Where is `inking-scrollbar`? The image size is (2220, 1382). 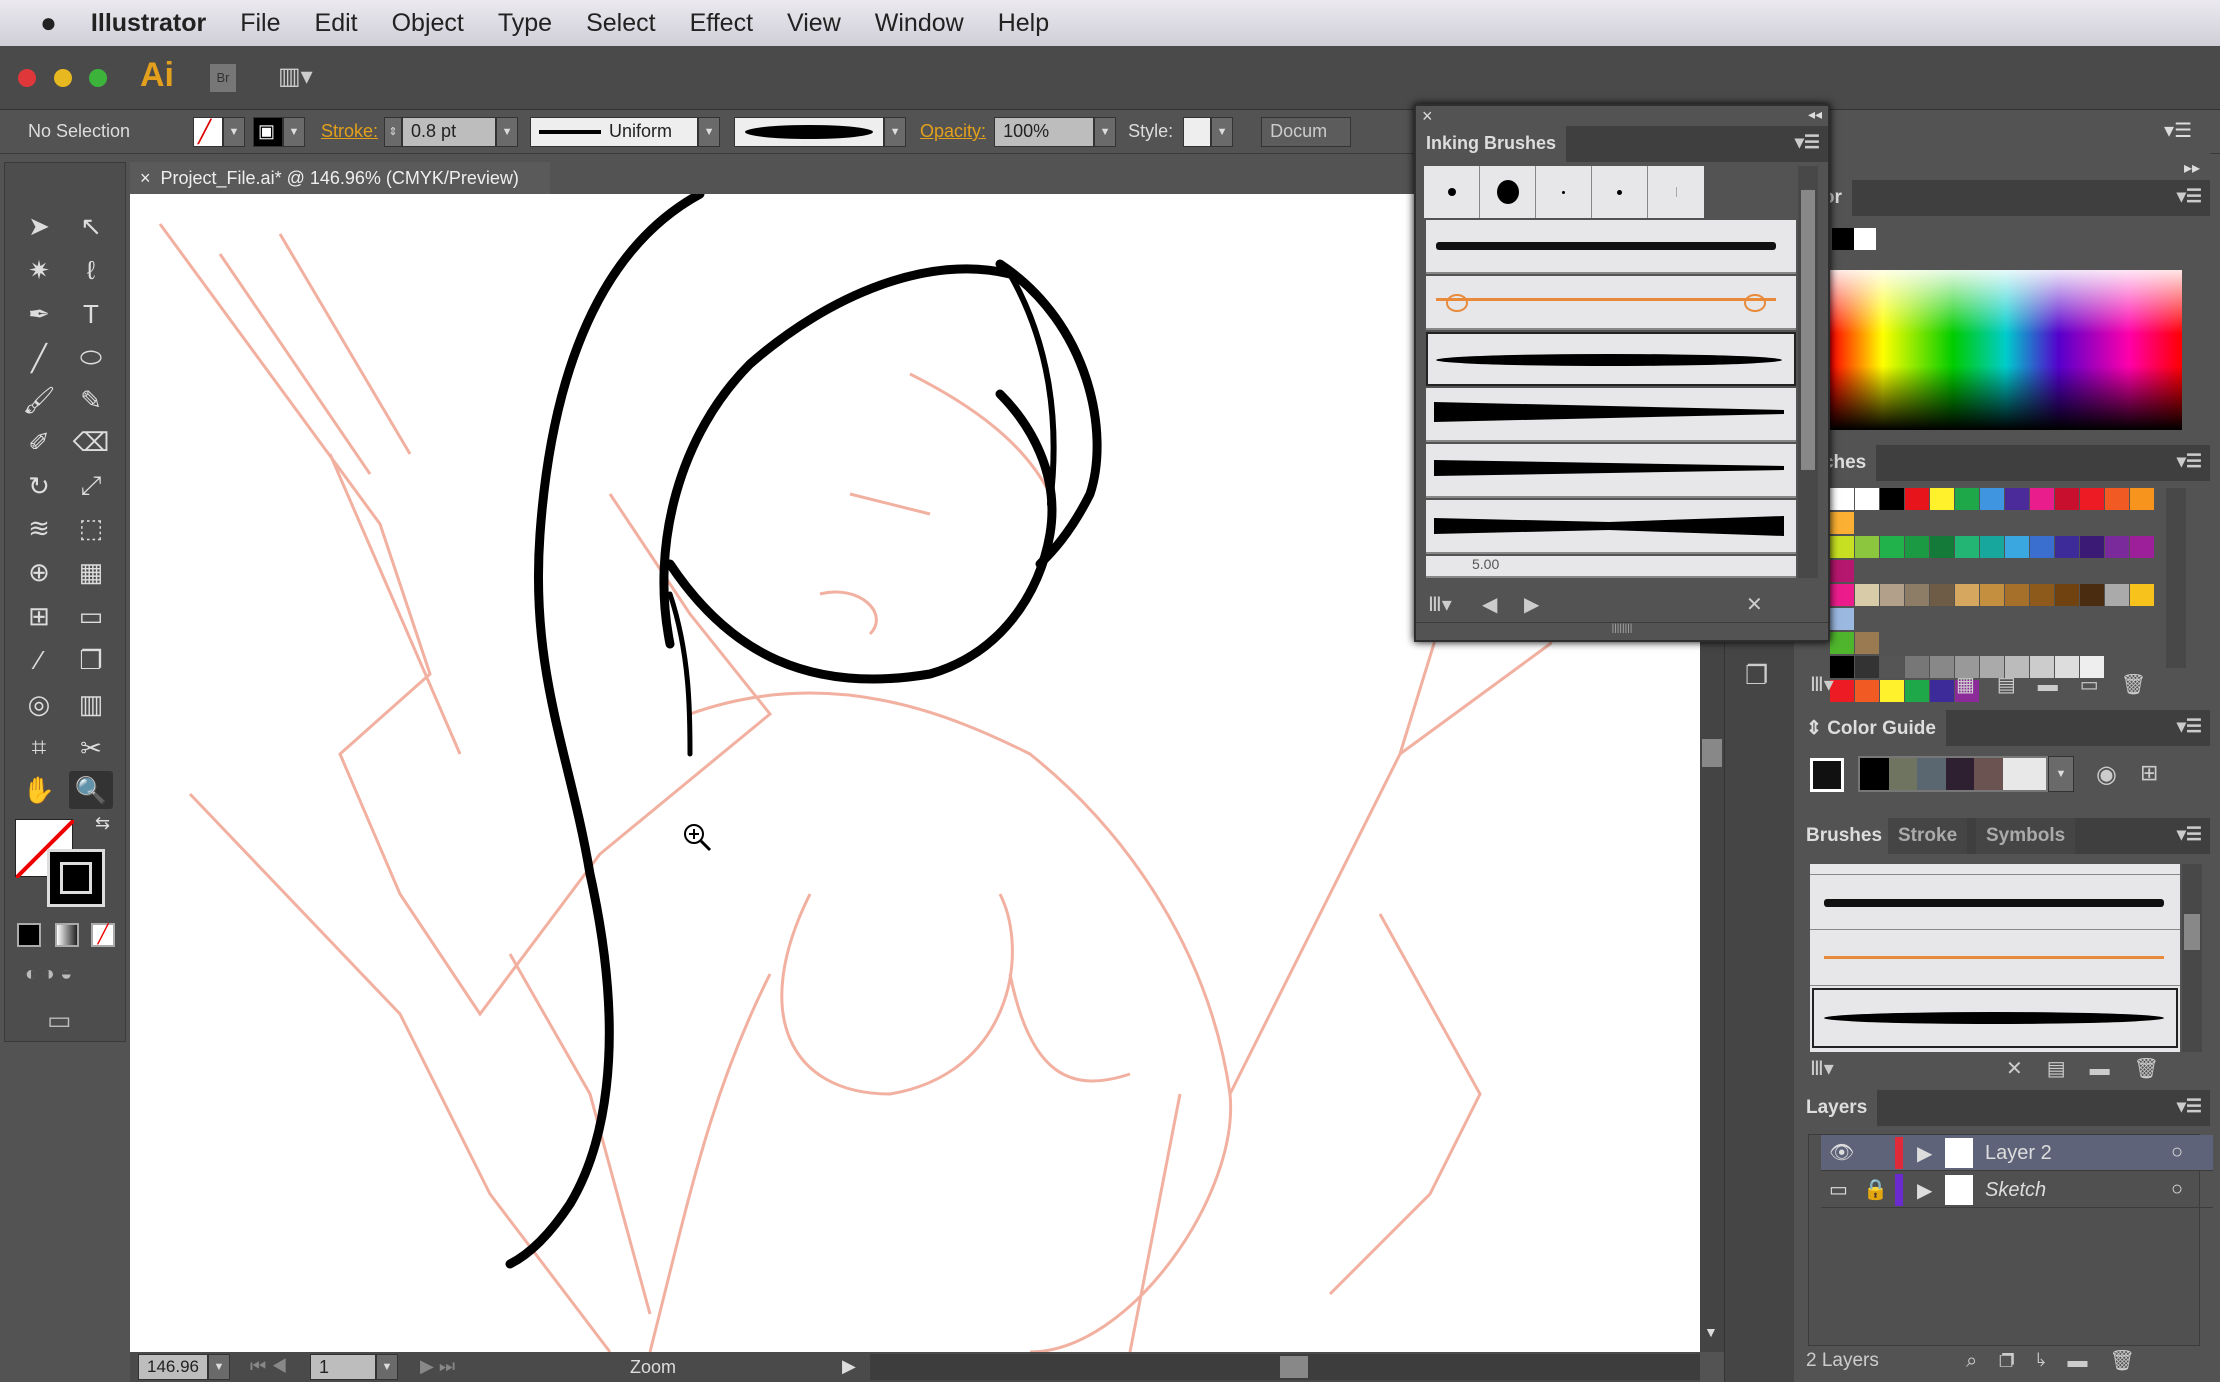
inking-scrollbar is located at coordinates (1808, 372).